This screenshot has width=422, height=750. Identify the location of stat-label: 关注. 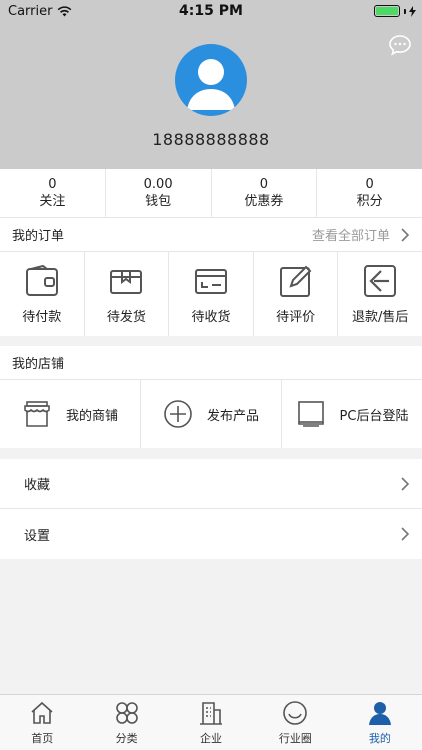
(52, 201).